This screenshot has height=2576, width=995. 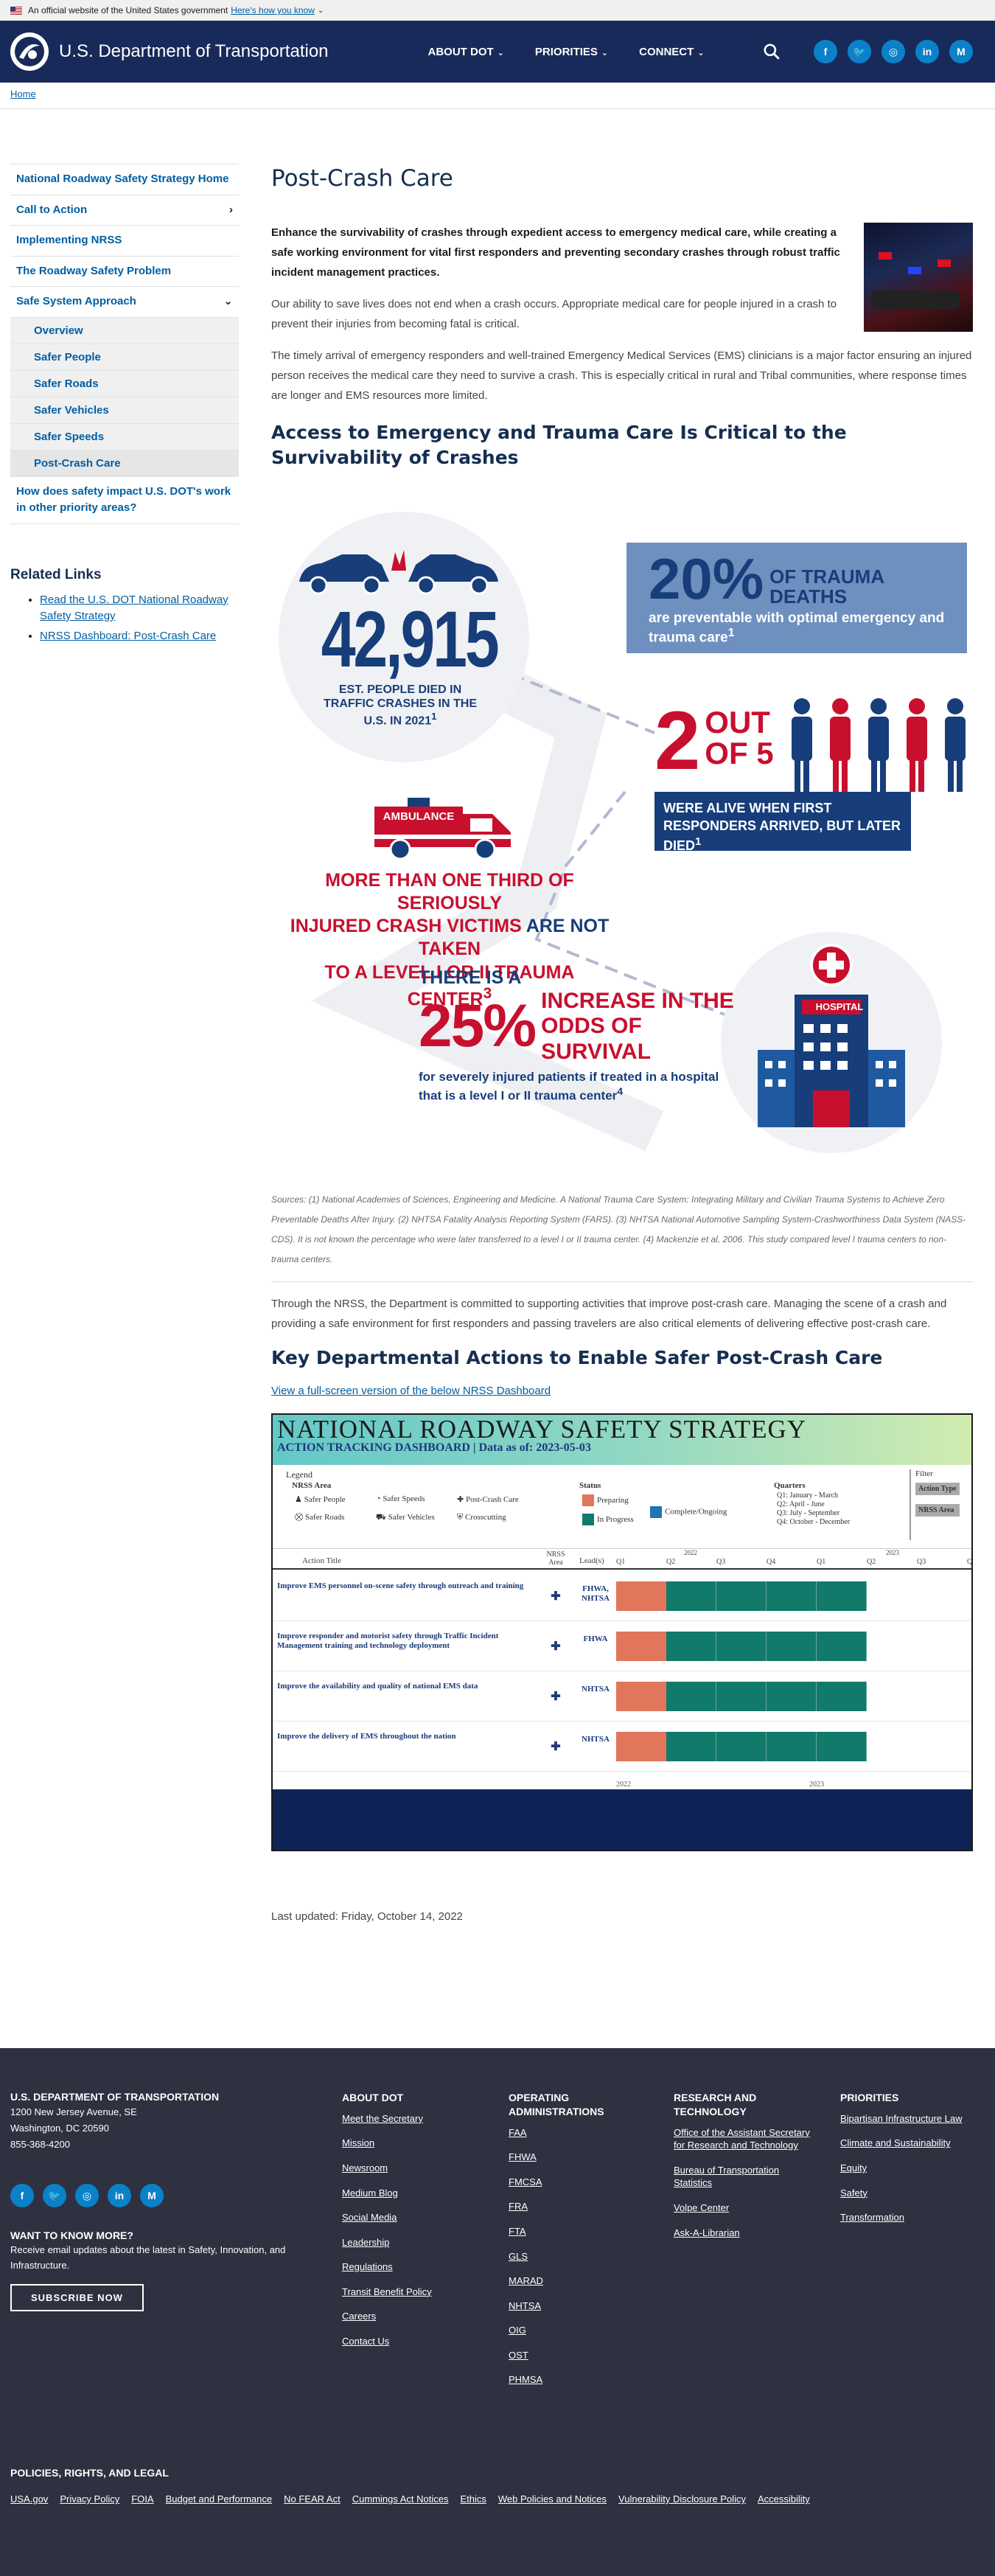 I want to click on legal-link: Cummings Act Notices, so click(x=400, y=2498).